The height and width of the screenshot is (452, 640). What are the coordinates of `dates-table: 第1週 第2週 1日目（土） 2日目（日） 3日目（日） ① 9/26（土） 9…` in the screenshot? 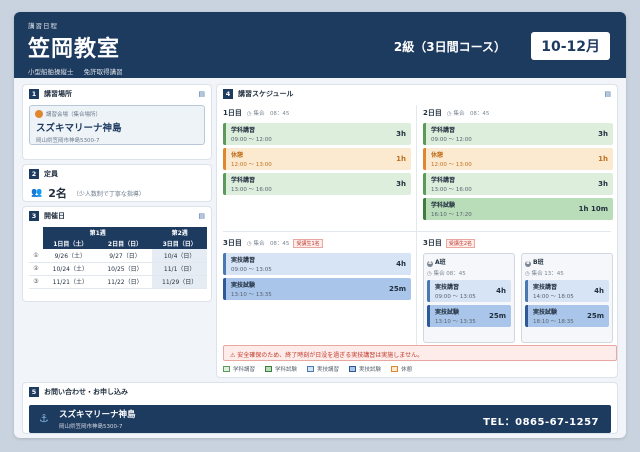 It's located at (118, 258).